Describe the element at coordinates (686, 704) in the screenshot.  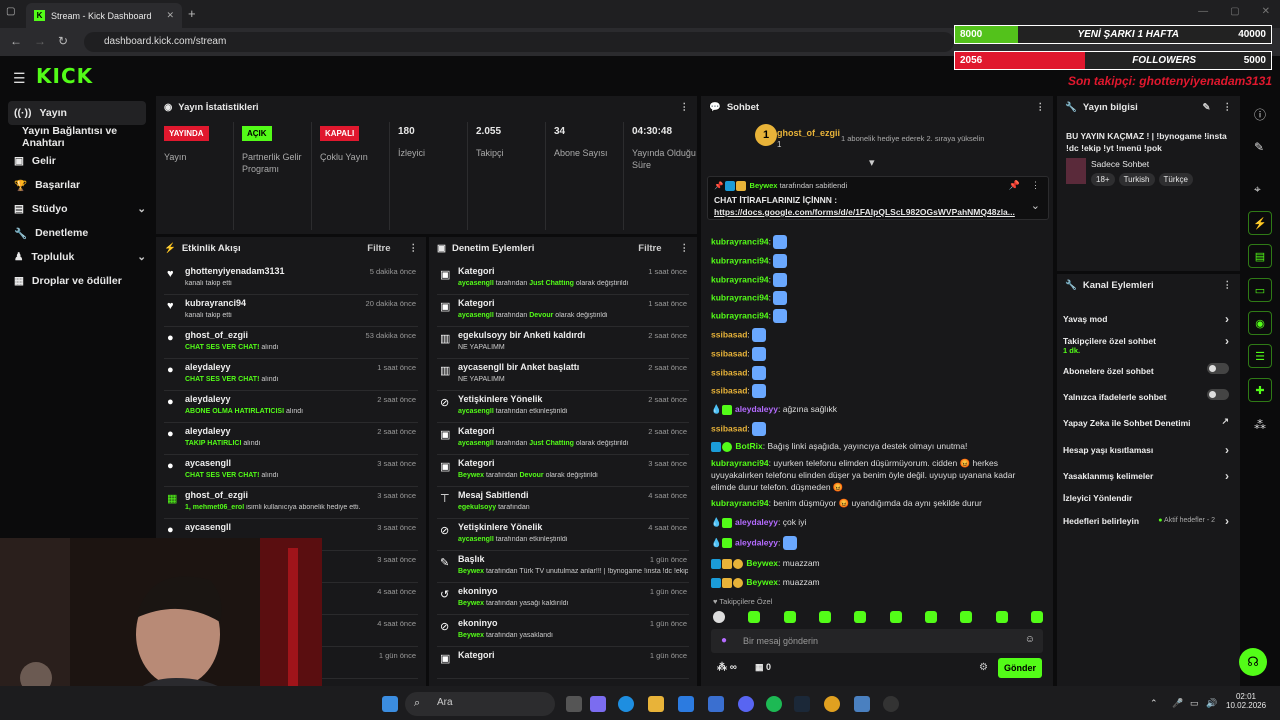
I see `store-icon` at that location.